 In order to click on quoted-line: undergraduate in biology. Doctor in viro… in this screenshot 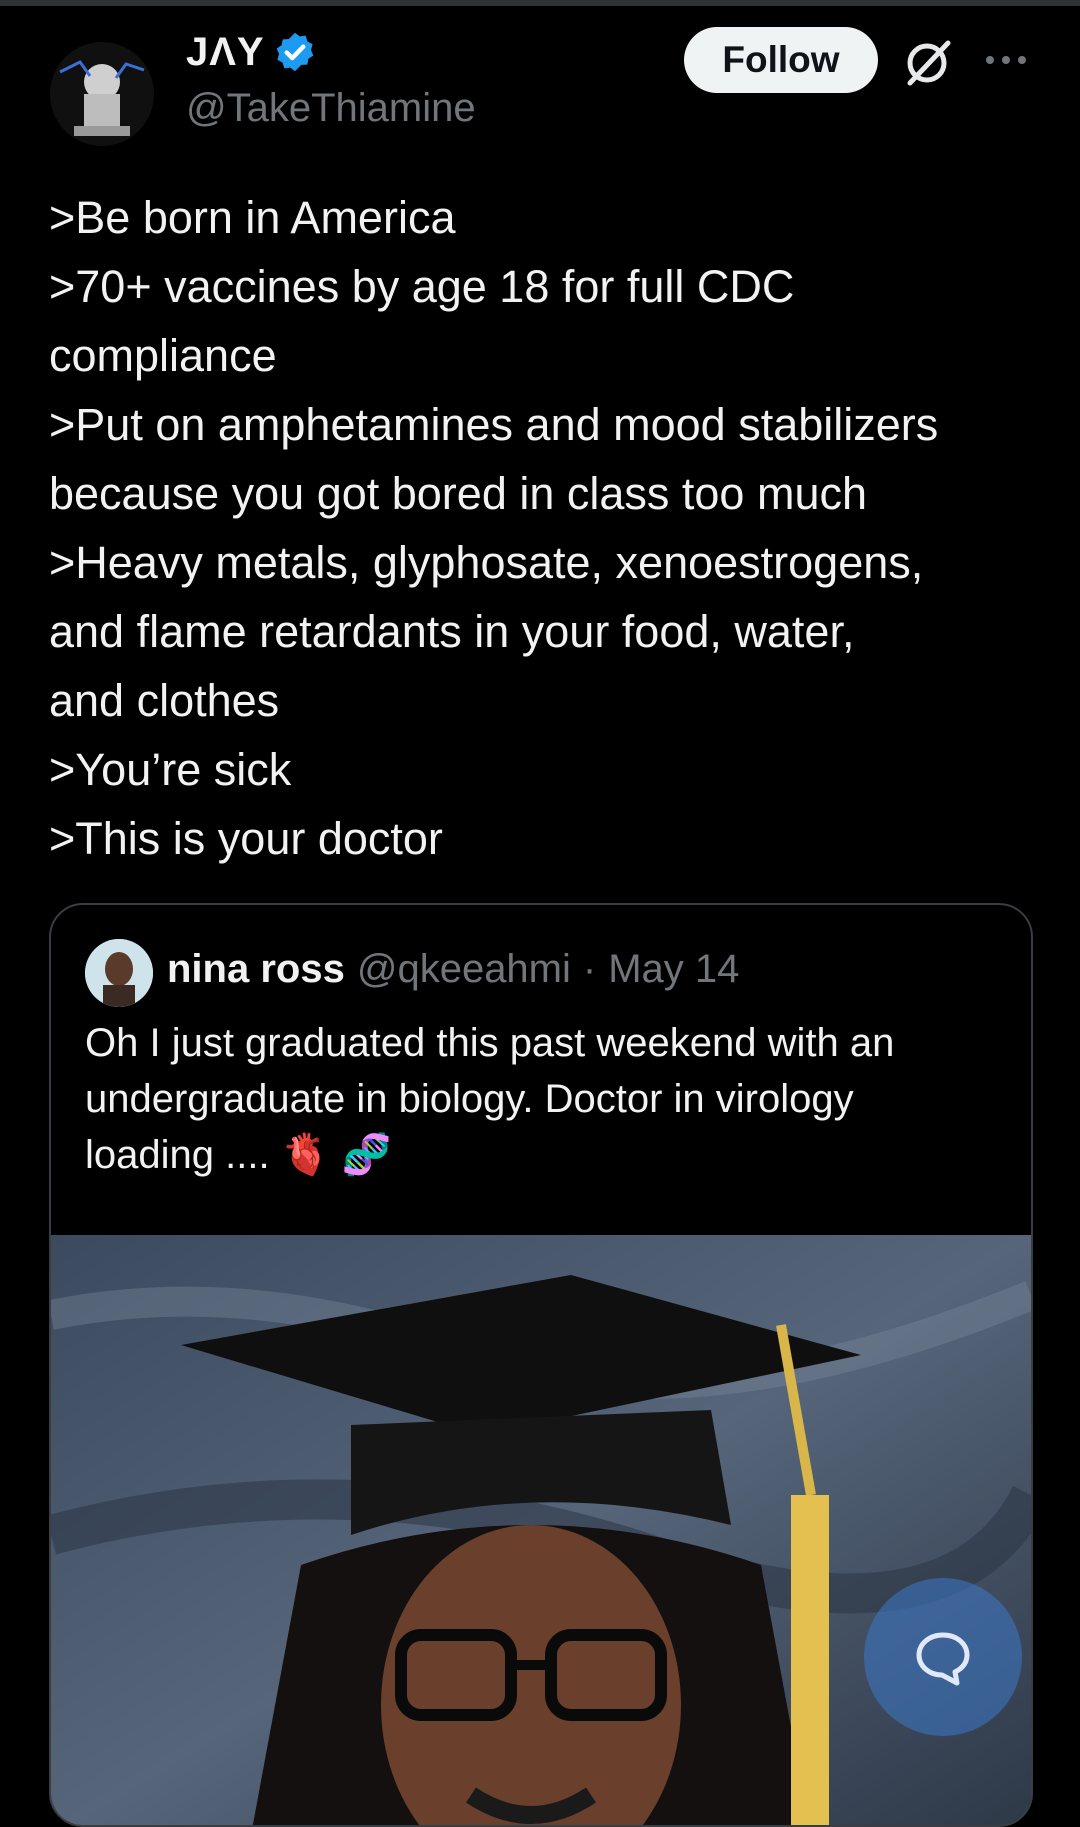, I will do `click(469, 1099)`.